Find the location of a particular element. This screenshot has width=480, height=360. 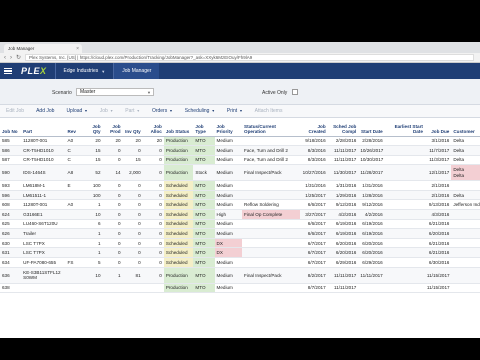

cell-part: CR-T5HD1010 is located at coordinates (43, 150).